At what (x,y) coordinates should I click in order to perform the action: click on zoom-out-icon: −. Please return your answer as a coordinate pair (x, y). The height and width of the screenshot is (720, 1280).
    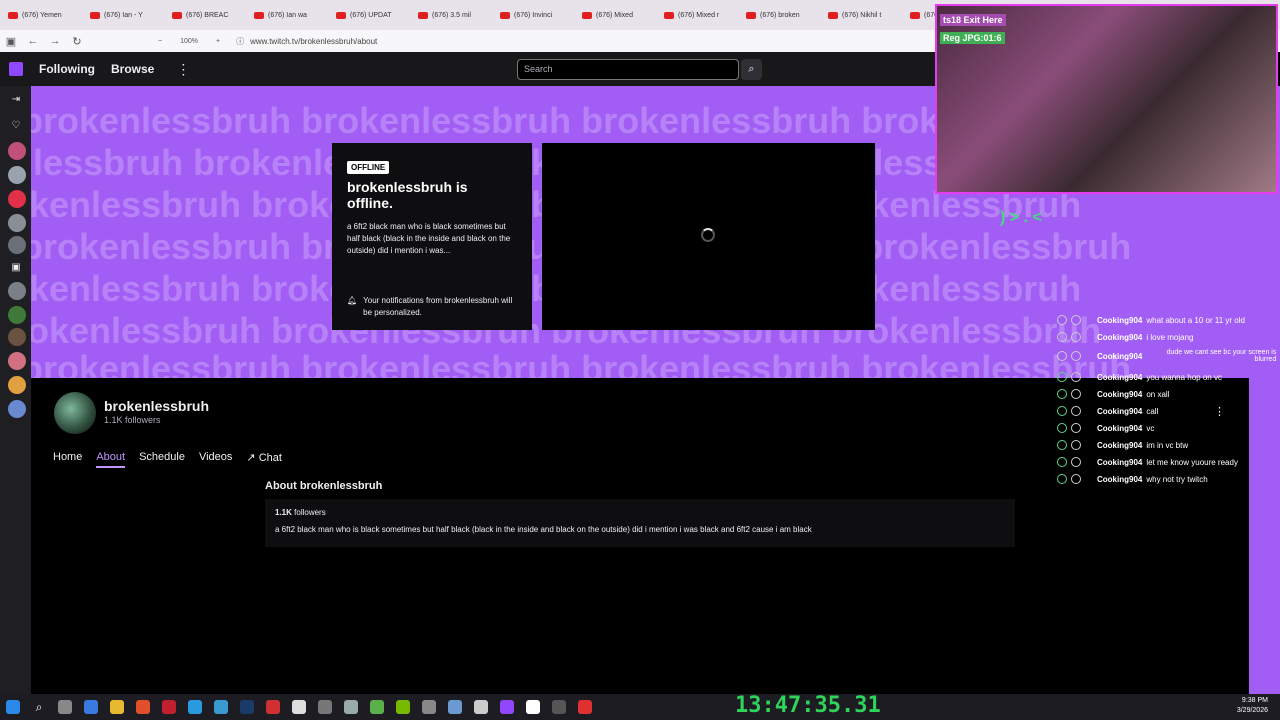
    Looking at the image, I should click on (160, 41).